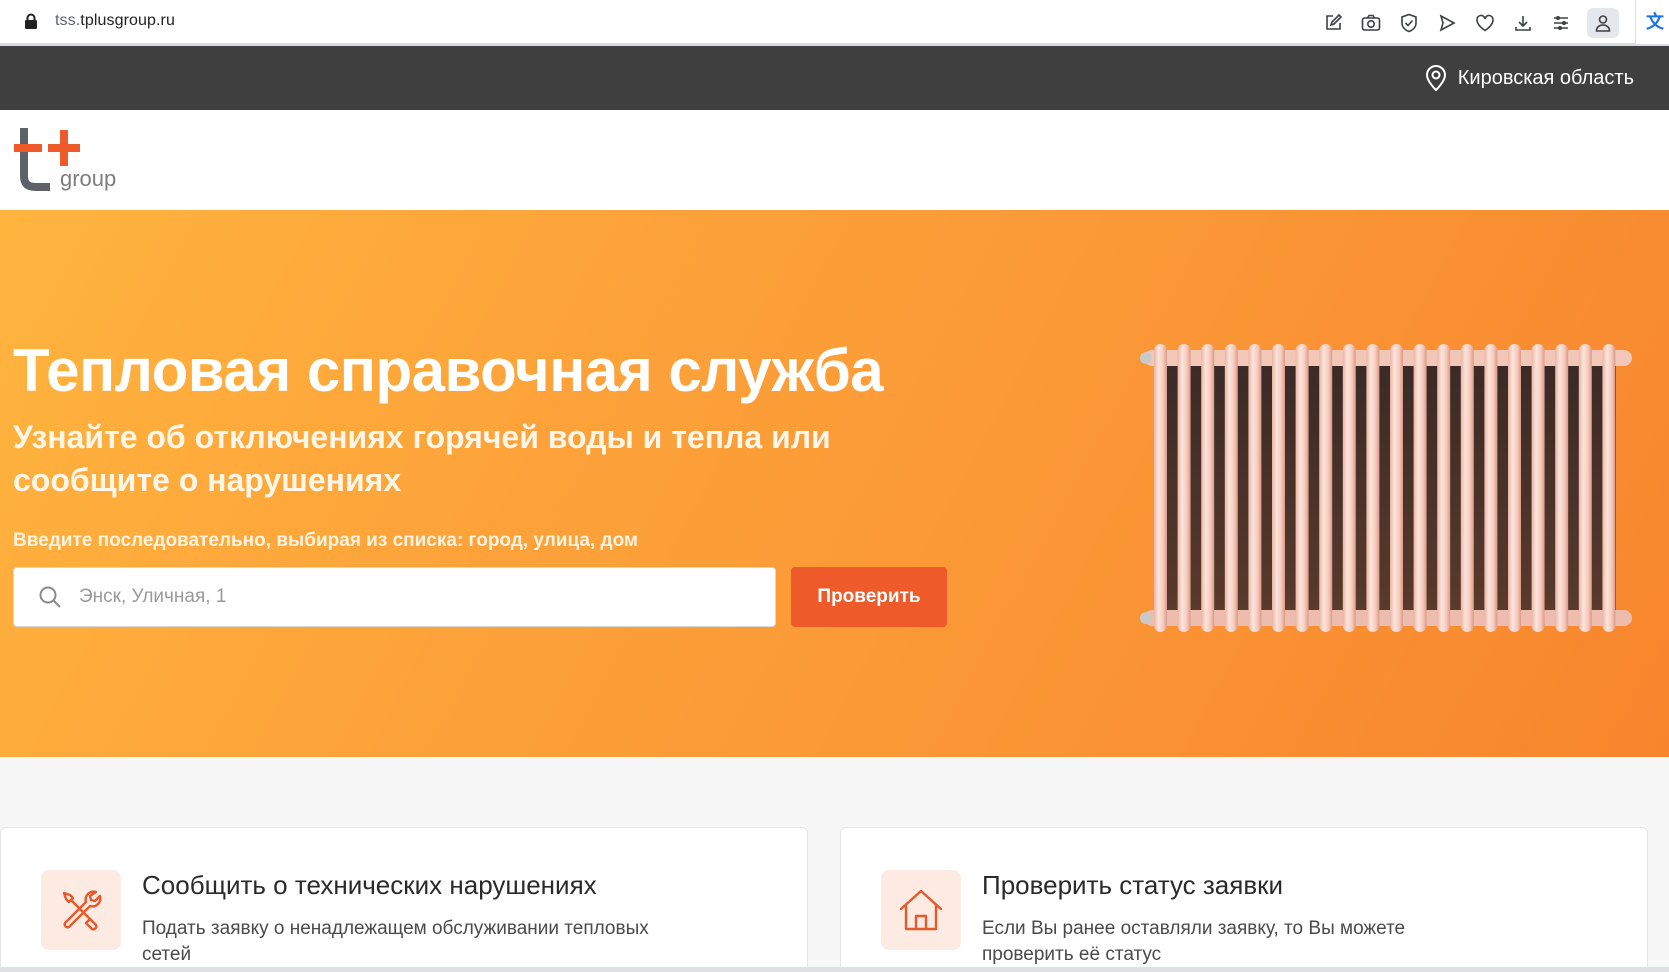 This screenshot has width=1669, height=972. Describe the element at coordinates (369, 885) in the screenshot. I see `card-title: Сообщить о технических нарушениях` at that location.